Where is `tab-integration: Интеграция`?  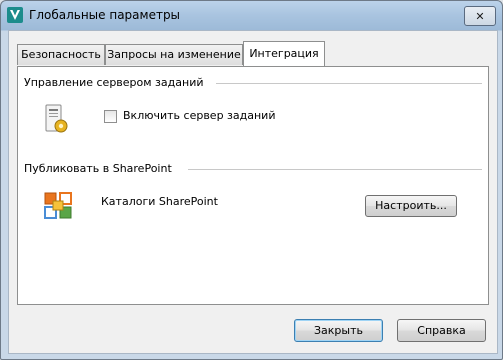 tab-integration: Интеграция is located at coordinates (284, 53).